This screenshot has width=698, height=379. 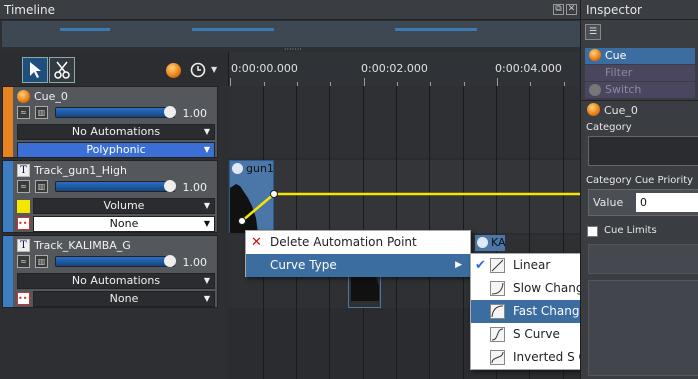 What do you see at coordinates (497, 334) in the screenshot?
I see `s-curve-icon` at bounding box center [497, 334].